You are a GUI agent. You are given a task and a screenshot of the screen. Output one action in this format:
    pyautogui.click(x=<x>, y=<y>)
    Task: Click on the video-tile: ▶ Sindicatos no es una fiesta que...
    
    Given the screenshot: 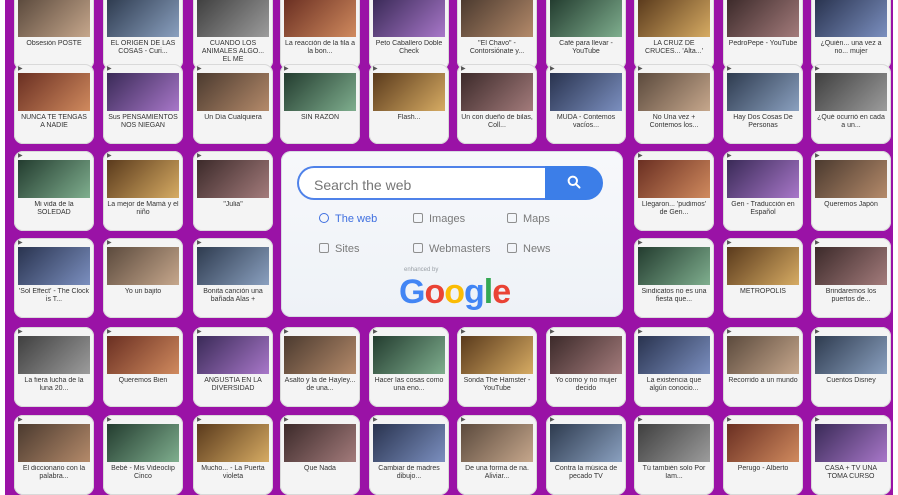 What is the action you would take?
    pyautogui.click(x=674, y=278)
    